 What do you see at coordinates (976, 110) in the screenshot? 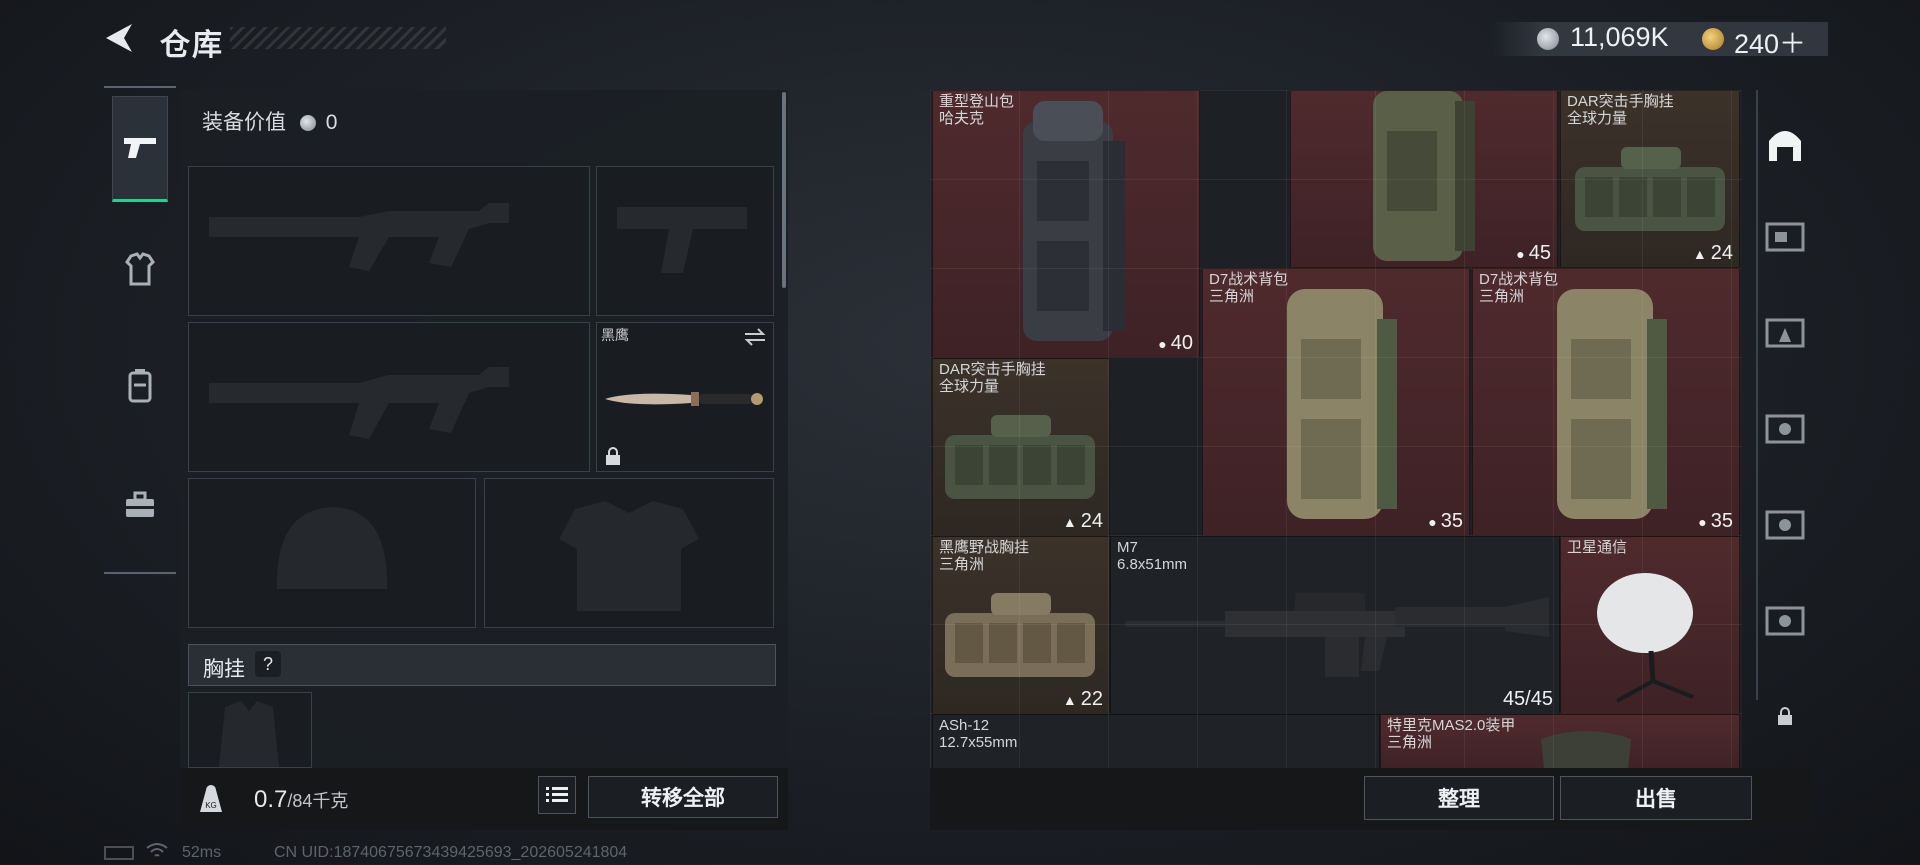
I see `item-name: 重型登山包 哈夫克` at bounding box center [976, 110].